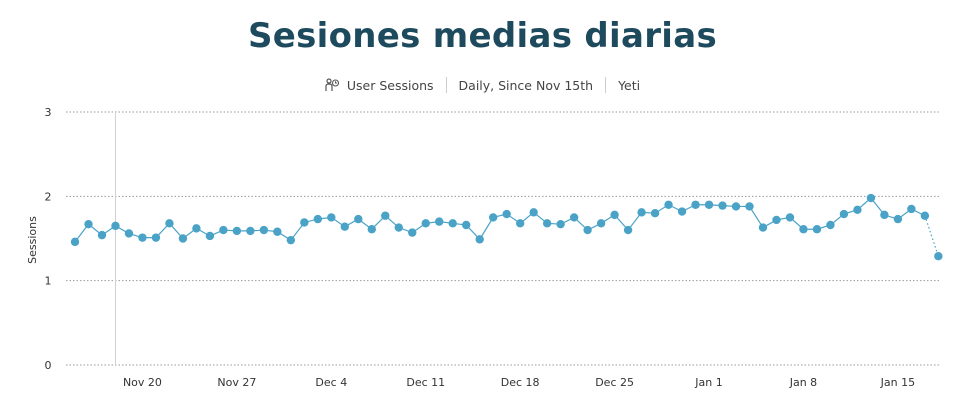  Describe the element at coordinates (236, 382) in the screenshot. I see `x-tick-label: Nov 27` at that location.